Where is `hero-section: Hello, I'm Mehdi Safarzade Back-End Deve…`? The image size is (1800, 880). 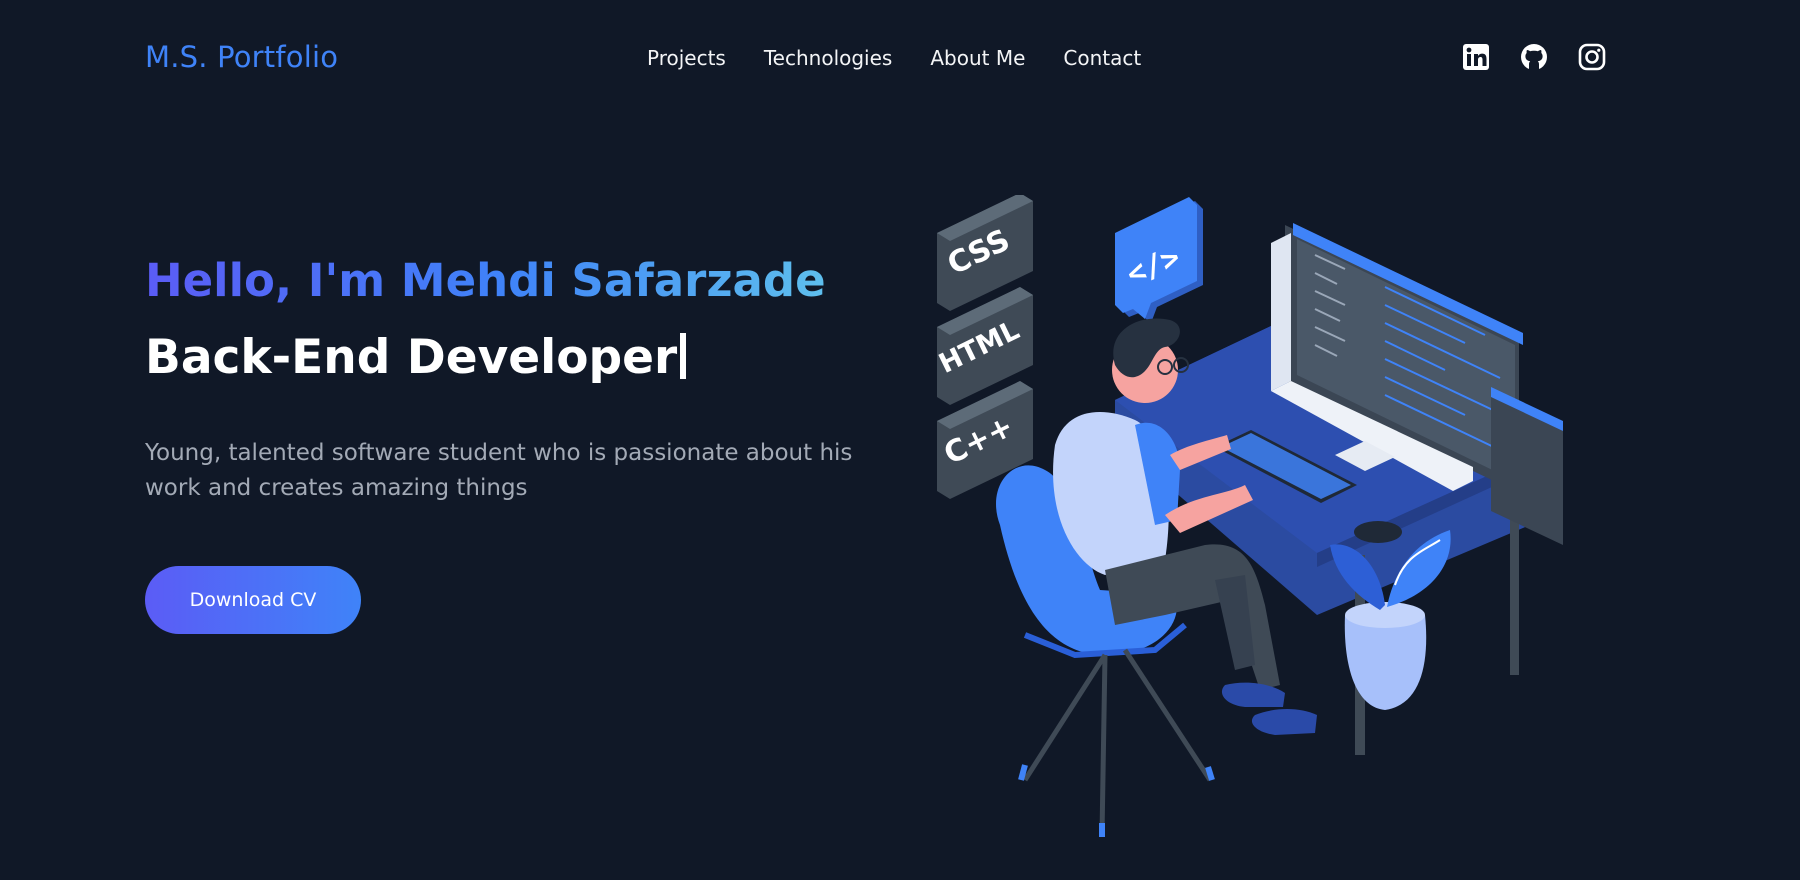
hero-section: Hello, I'm Mehdi Safarzade Back-End Deve… is located at coordinates (505, 379).